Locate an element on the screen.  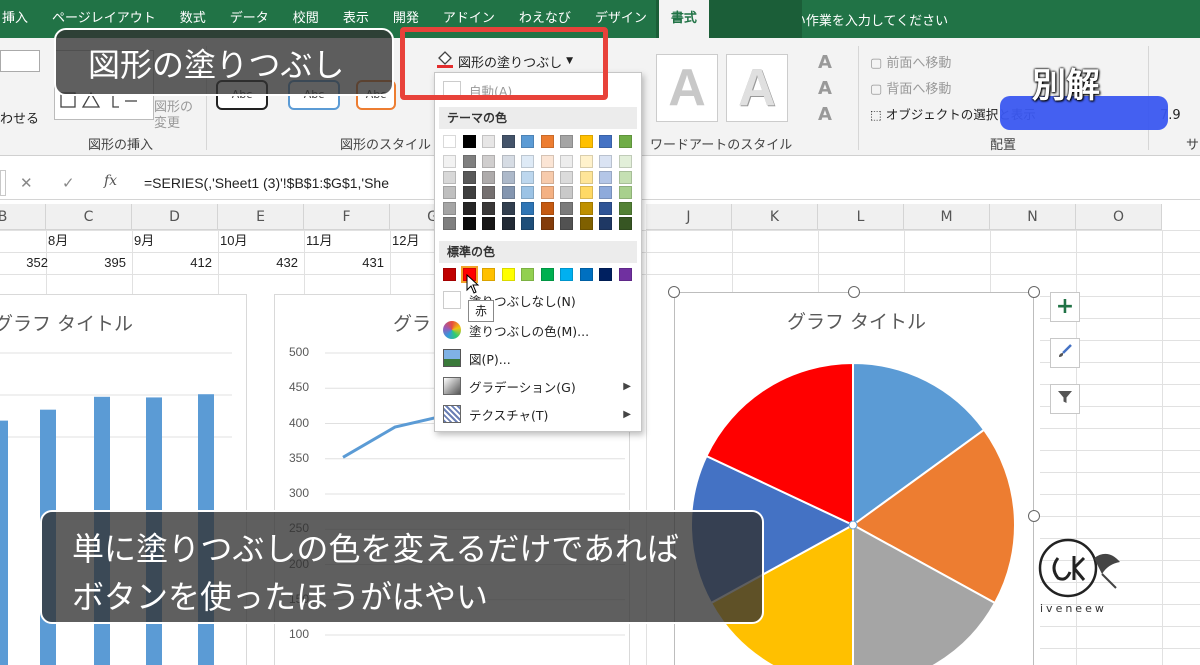
cell: 10月 is located at coordinates (233, 241).